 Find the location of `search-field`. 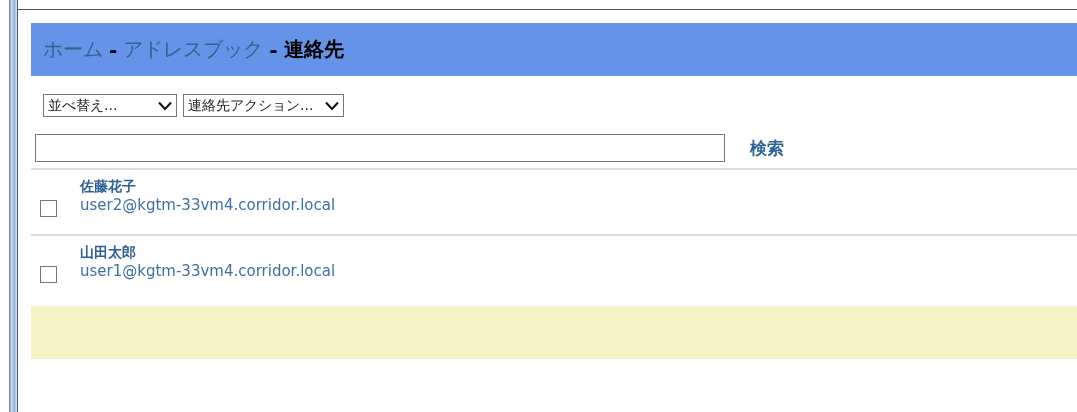

search-field is located at coordinates (380, 148).